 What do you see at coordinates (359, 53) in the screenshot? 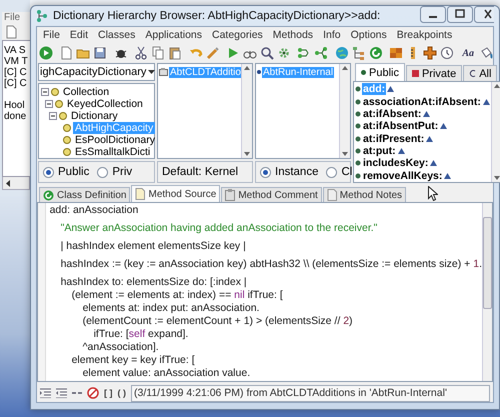
I see `hierarchy-icon` at bounding box center [359, 53].